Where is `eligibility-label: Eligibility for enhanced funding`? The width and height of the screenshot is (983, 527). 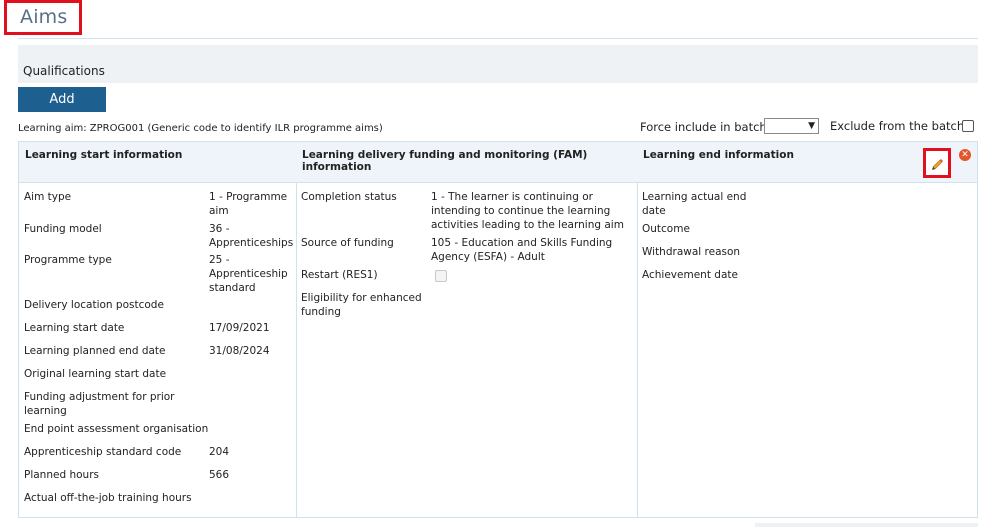
eligibility-label: Eligibility for enhanced funding is located at coordinates (361, 305).